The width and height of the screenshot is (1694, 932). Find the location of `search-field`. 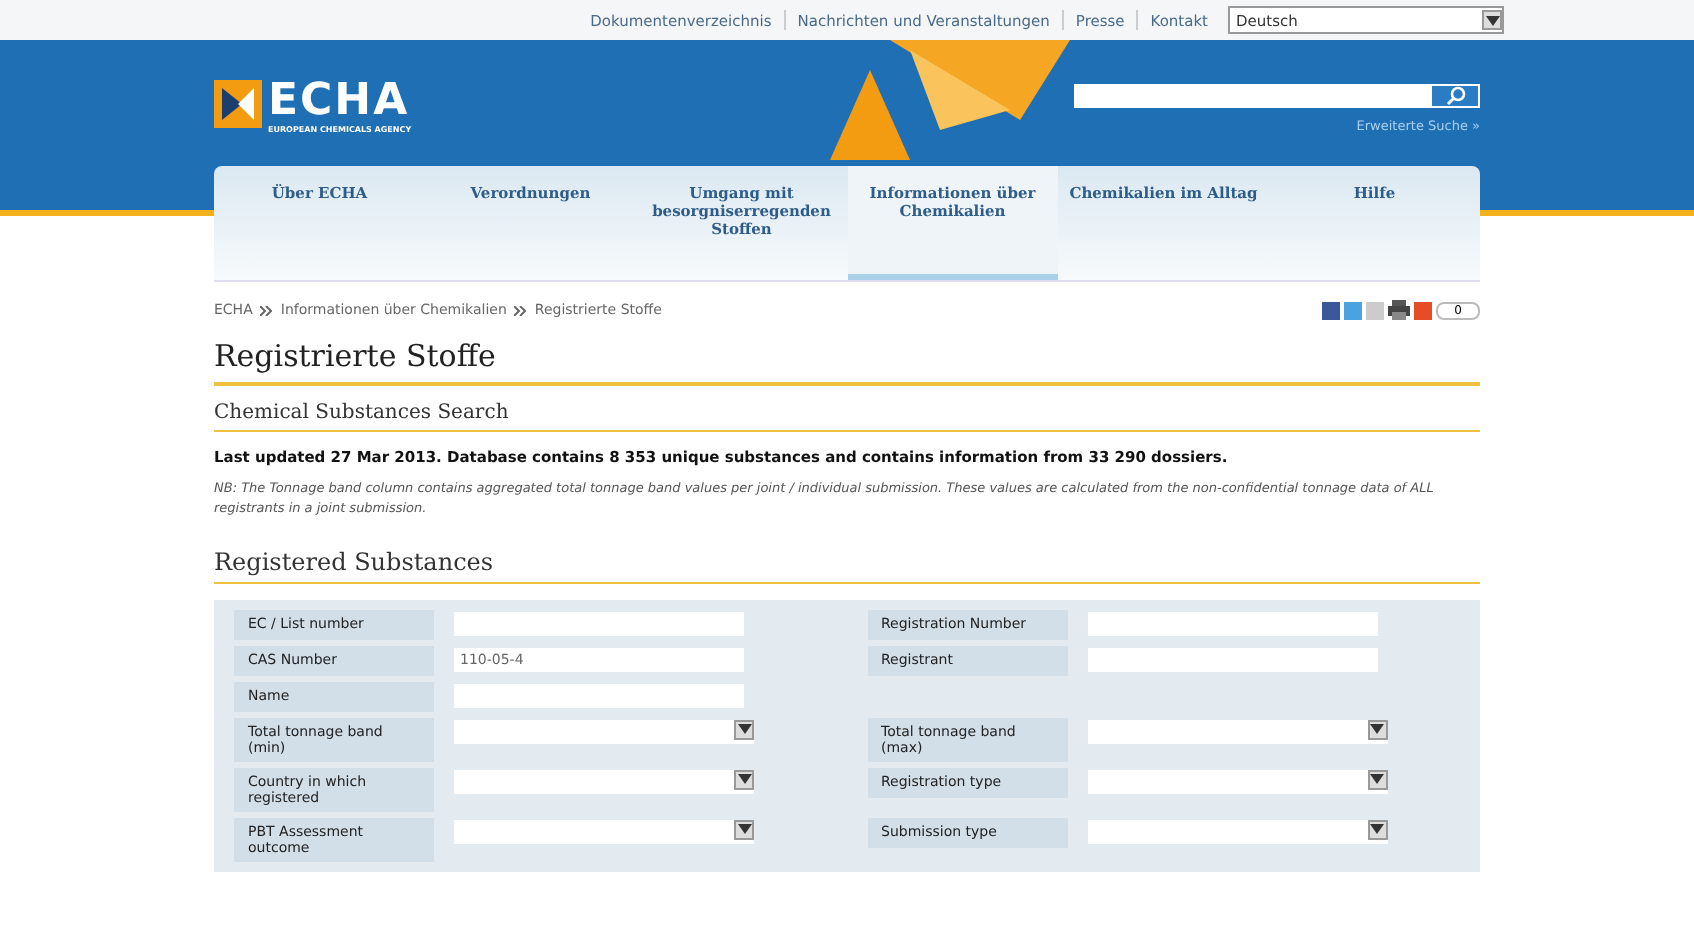

search-field is located at coordinates (1252, 96).